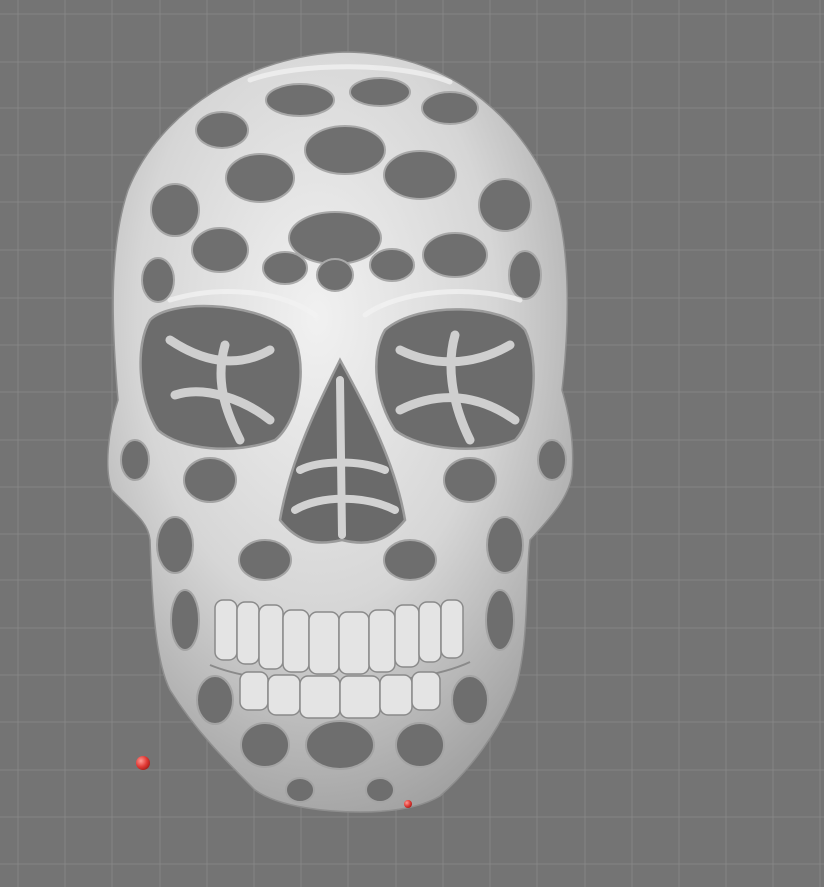 The width and height of the screenshot is (824, 887). Describe the element at coordinates (408, 804) in the screenshot. I see `point-marker-chin` at that location.